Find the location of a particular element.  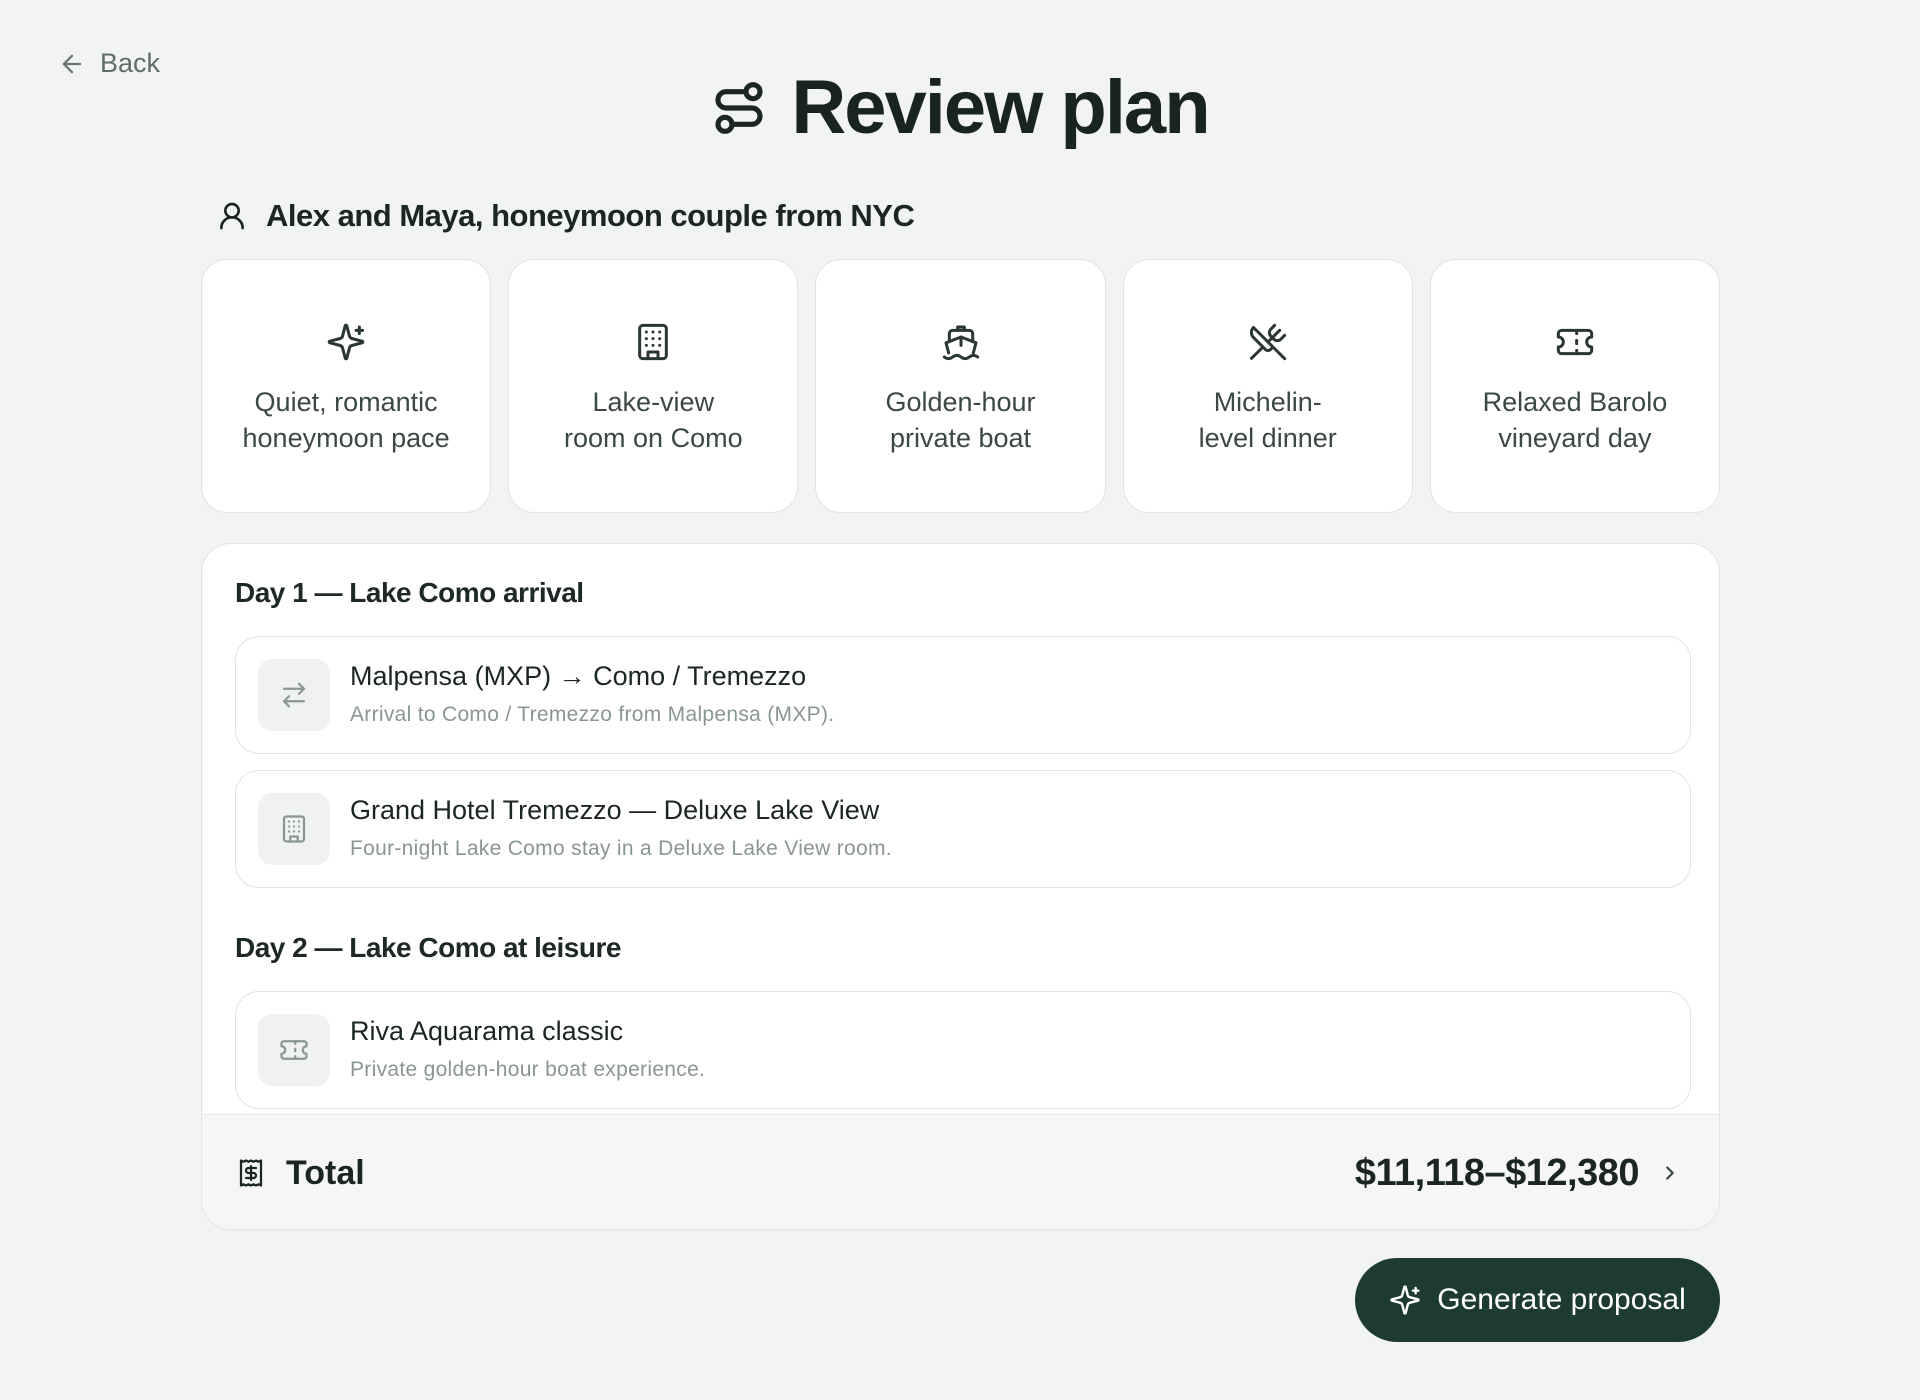

item-title: Riva Aquarama classic is located at coordinates (487, 1031).